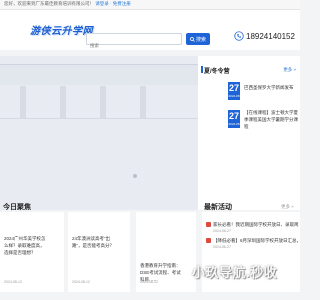 Image resolution: width=320 pixels, height=300 pixels. What do you see at coordinates (99, 252) in the screenshot?
I see `article-card: 24年澳洲读高考“出路”，是否能考高分？ 2024-08-12` at bounding box center [99, 252].